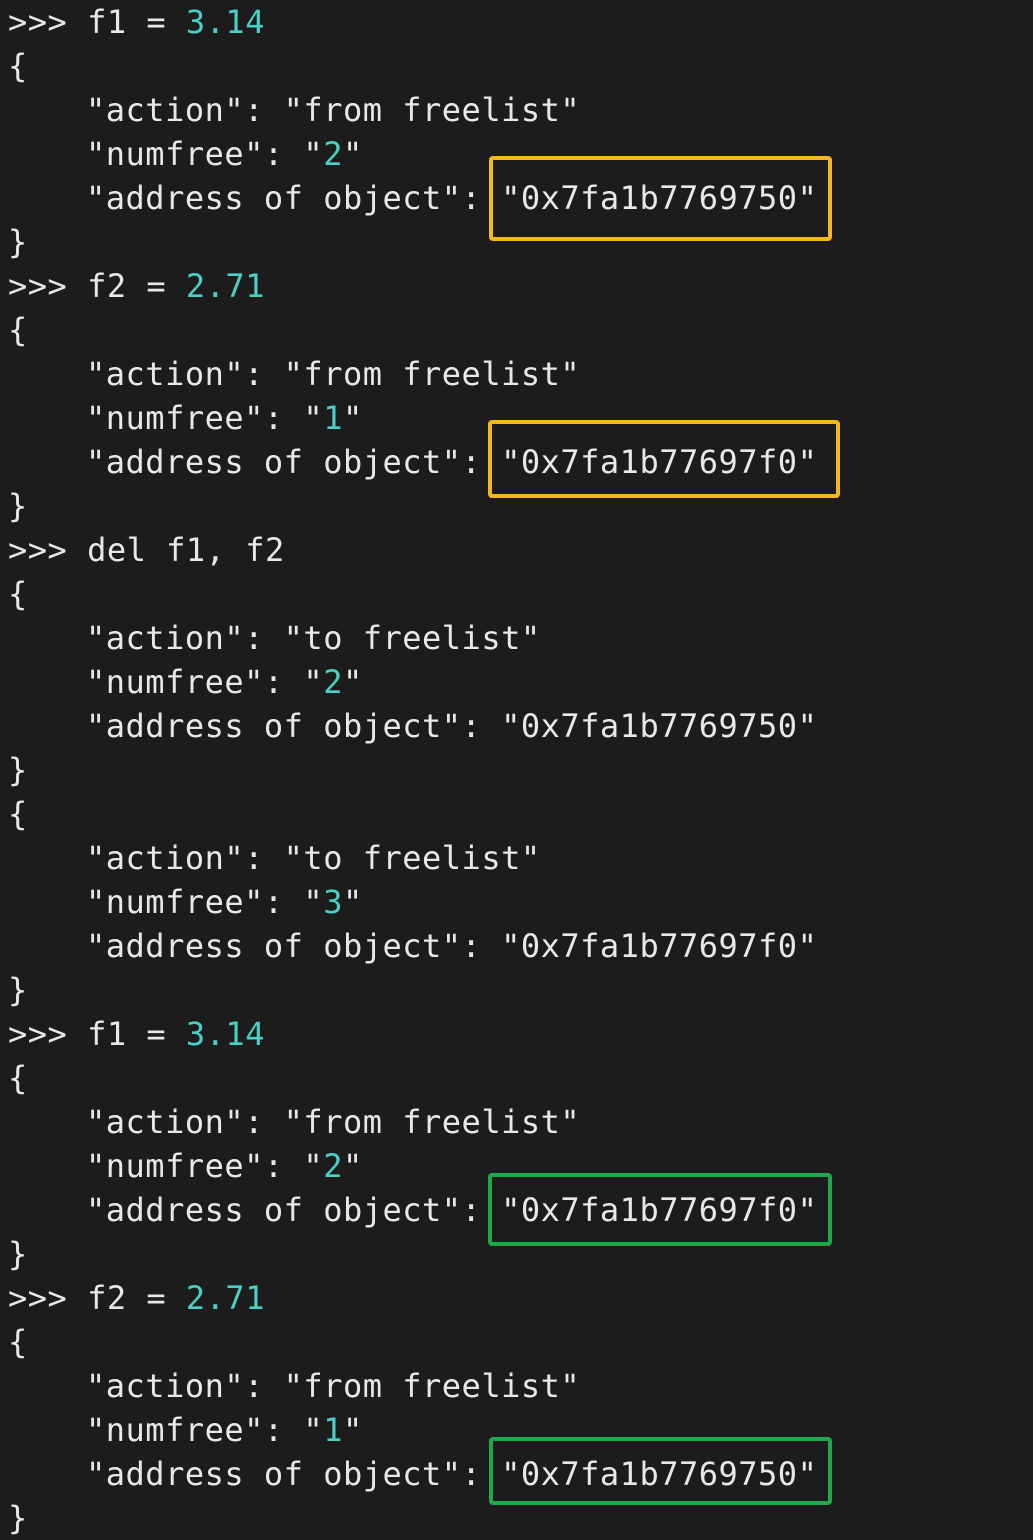  I want to click on command-text: del f1, f2, so click(186, 550).